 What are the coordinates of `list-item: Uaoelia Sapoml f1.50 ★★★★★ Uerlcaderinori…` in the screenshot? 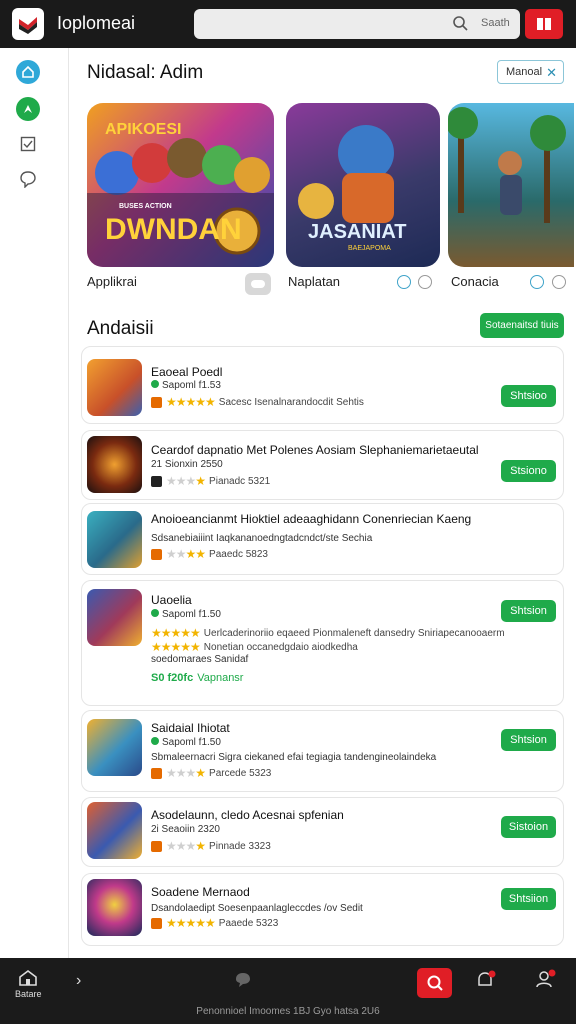 It's located at (322, 643).